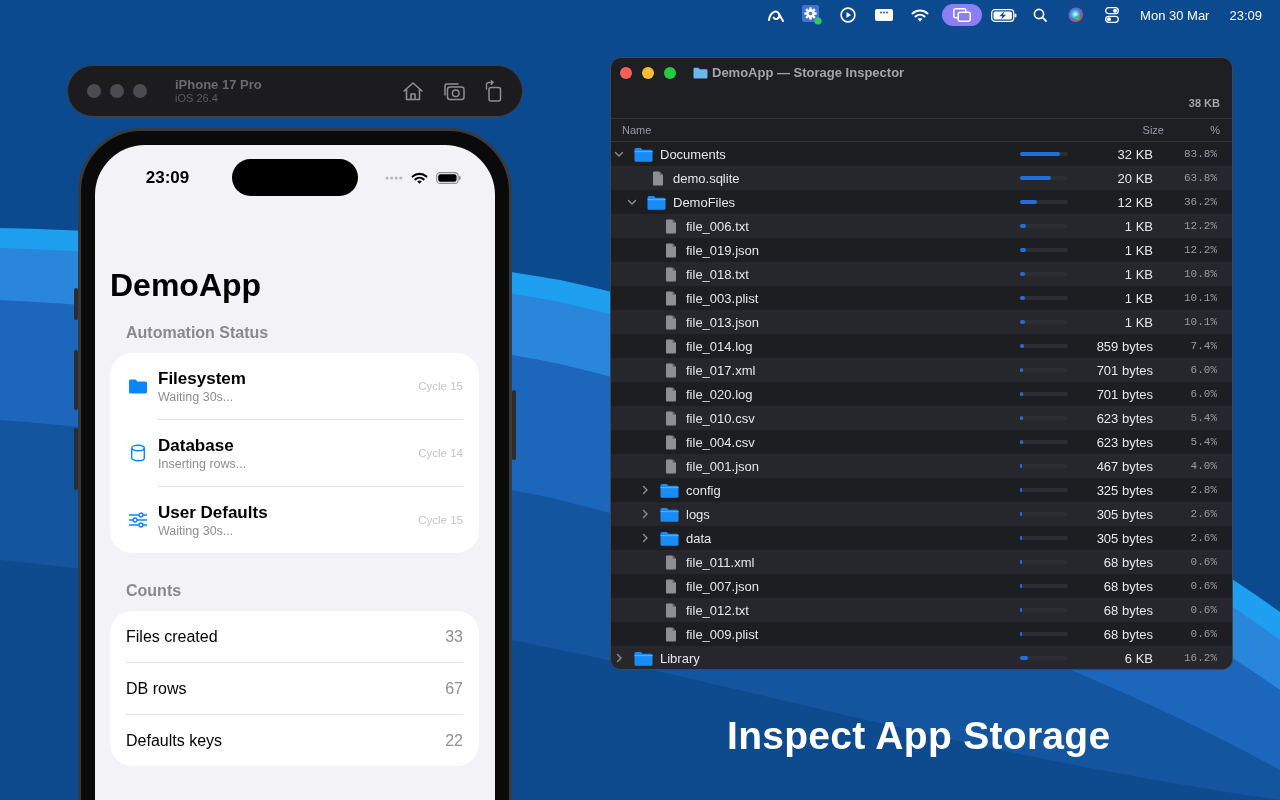 This screenshot has width=1280, height=800. Describe the element at coordinates (626, 72) in the screenshot. I see `close-icon` at that location.